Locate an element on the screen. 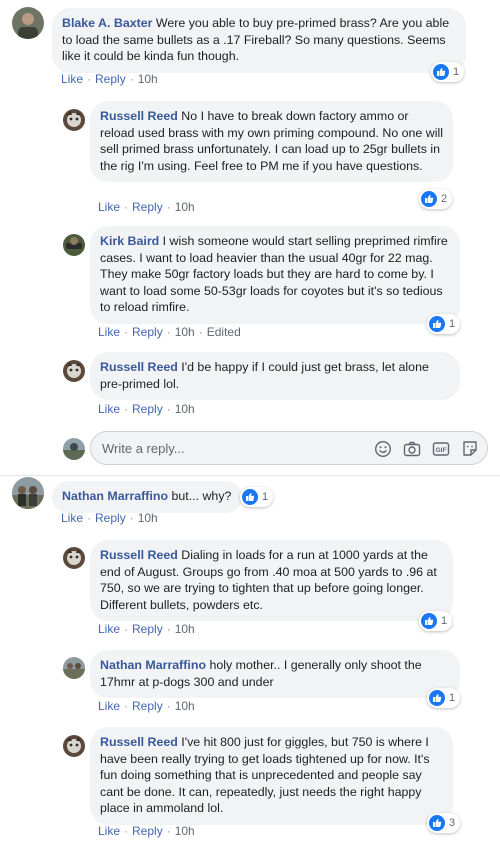 This screenshot has width=500, height=846. comment-text: but... why? is located at coordinates (201, 496).